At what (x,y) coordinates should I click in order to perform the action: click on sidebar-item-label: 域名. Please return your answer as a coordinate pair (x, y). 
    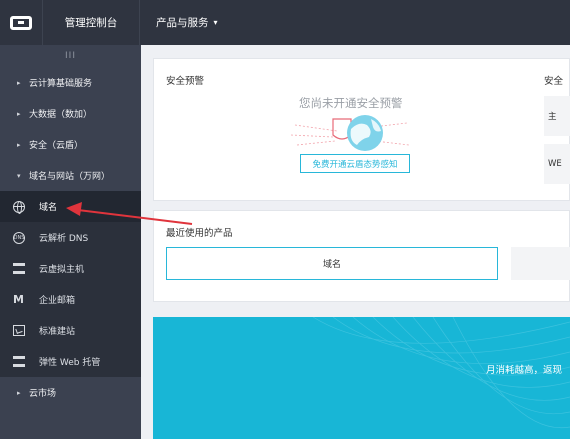
    Looking at the image, I should click on (48, 208).